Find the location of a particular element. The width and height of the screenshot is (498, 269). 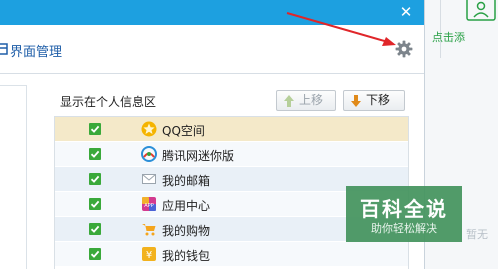

list-item-qzone: QQ空间 is located at coordinates (231, 129).